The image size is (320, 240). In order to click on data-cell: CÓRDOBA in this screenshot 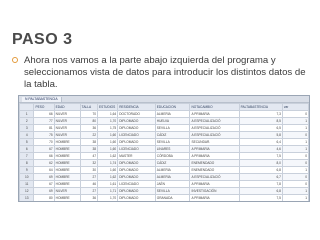, I will do `click(172, 156)`.